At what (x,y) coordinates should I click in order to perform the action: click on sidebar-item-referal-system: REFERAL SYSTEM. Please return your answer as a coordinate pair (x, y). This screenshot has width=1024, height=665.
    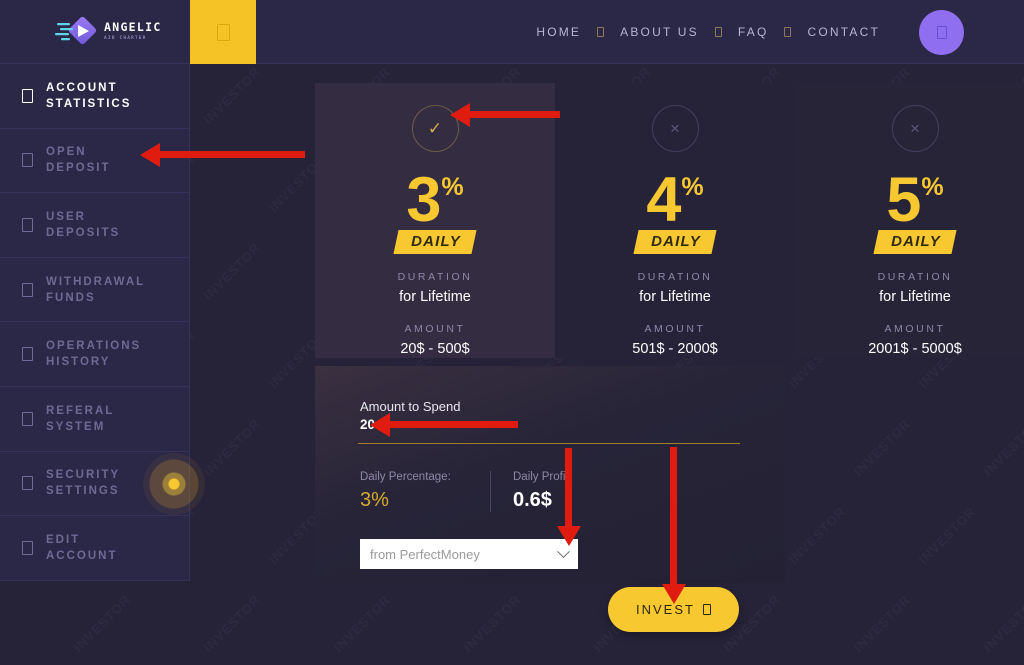
    Looking at the image, I should click on (94, 419).